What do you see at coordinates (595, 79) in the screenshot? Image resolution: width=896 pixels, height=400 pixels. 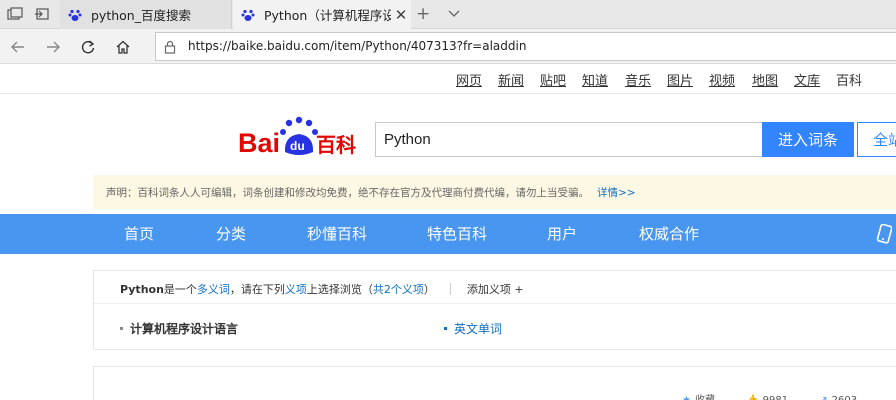 I see `top-link-zhidao: 知道` at bounding box center [595, 79].